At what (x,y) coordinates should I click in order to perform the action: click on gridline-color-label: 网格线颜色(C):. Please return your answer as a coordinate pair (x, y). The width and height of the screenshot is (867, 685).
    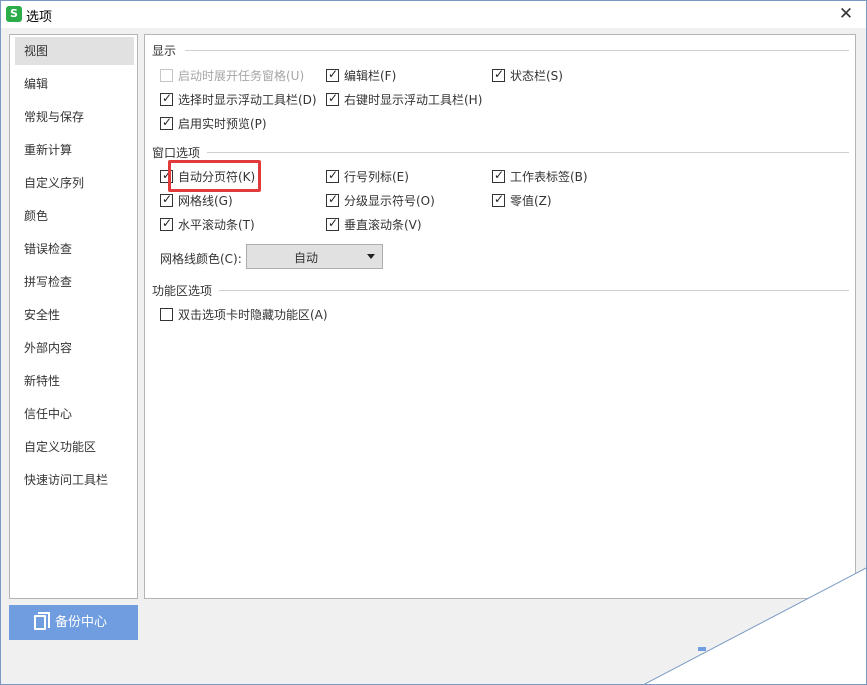
    Looking at the image, I should click on (201, 259).